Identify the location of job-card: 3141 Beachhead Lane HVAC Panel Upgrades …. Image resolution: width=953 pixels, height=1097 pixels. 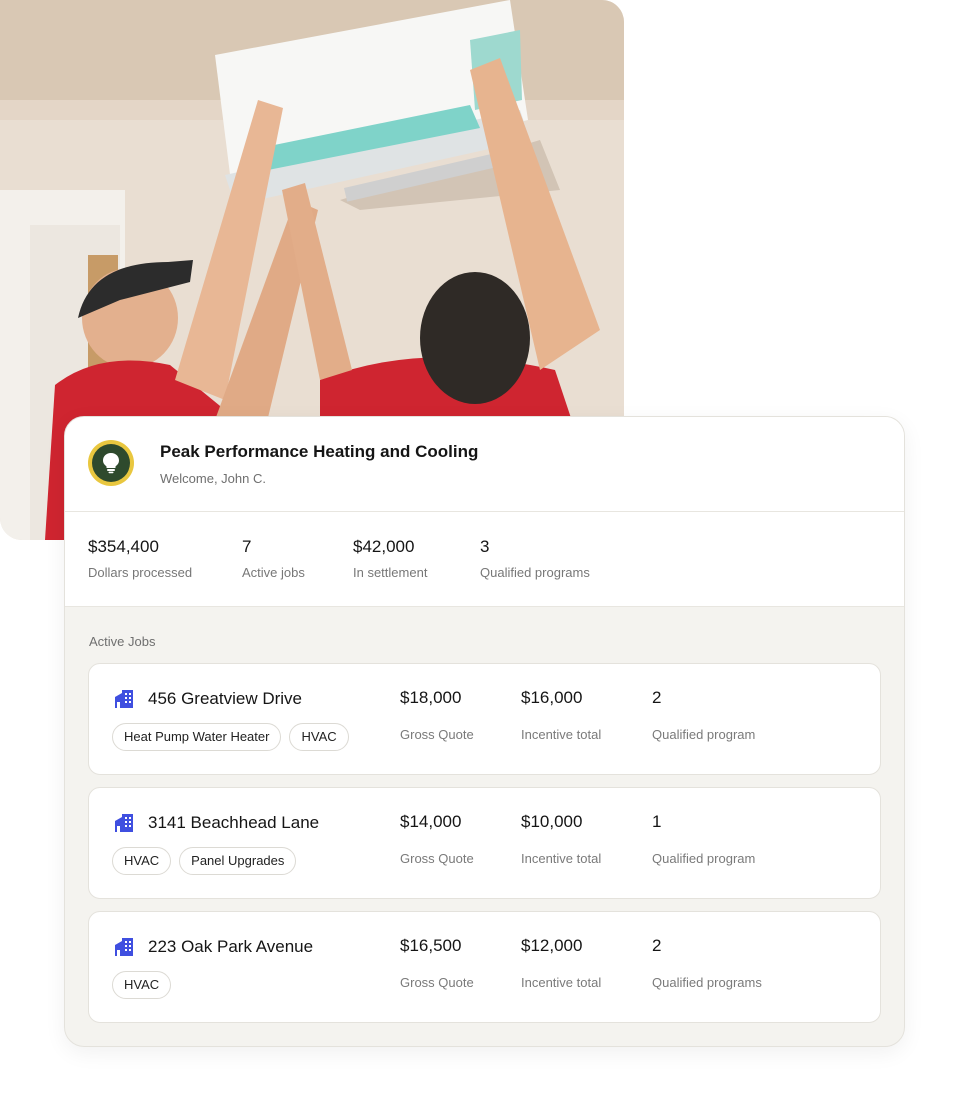
(484, 843).